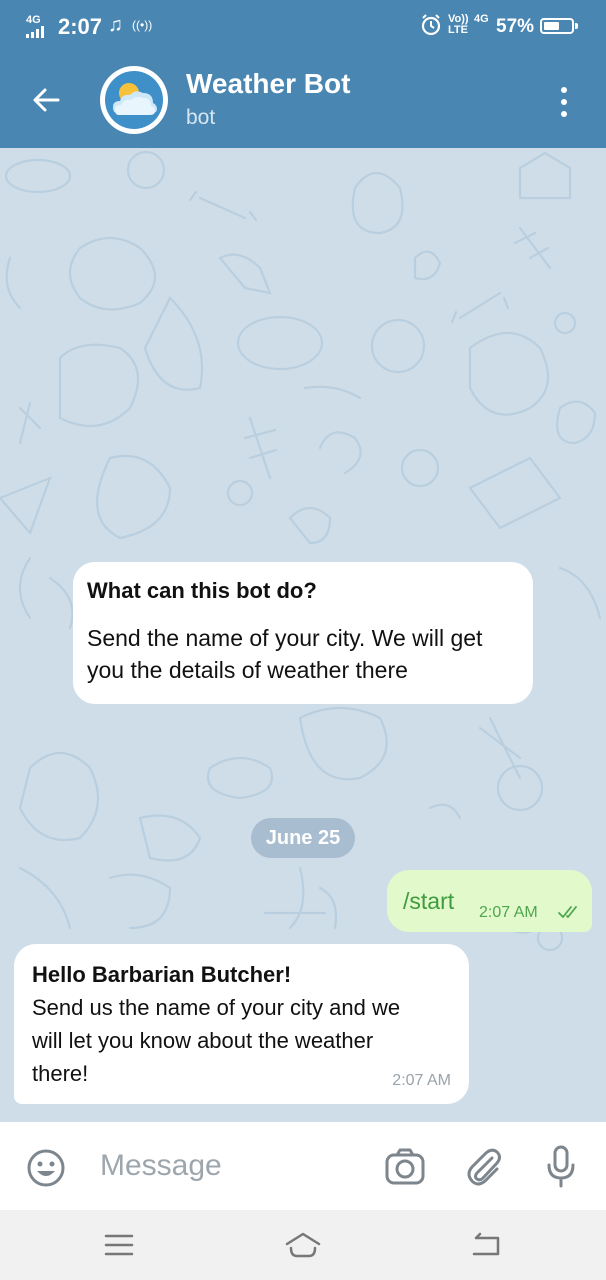 The width and height of the screenshot is (606, 1280). Describe the element at coordinates (202, 590) in the screenshot. I see `bot-info-title: What can this bot do?` at that location.